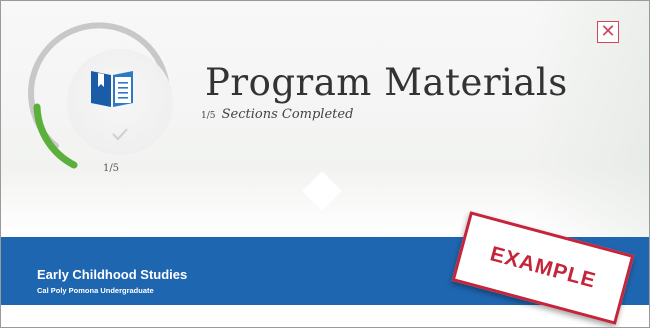  Describe the element at coordinates (112, 274) in the screenshot. I see `program-name: Early Childhood Studies` at that location.